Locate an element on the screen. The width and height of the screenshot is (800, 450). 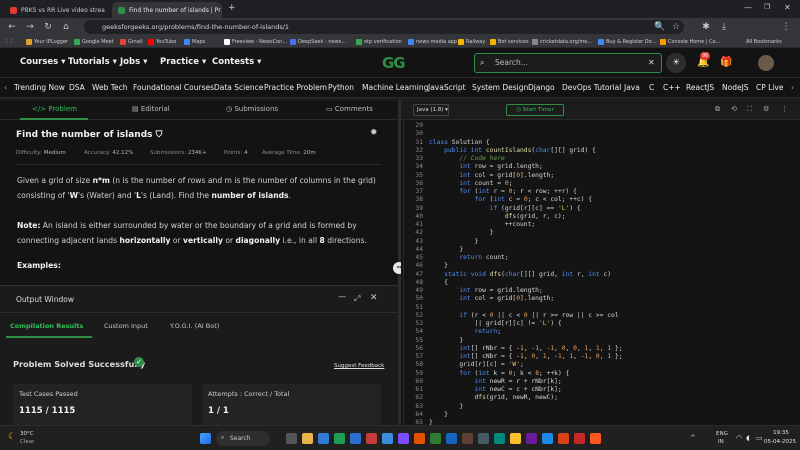
close-icon: ✕ is located at coordinates (374, 298).